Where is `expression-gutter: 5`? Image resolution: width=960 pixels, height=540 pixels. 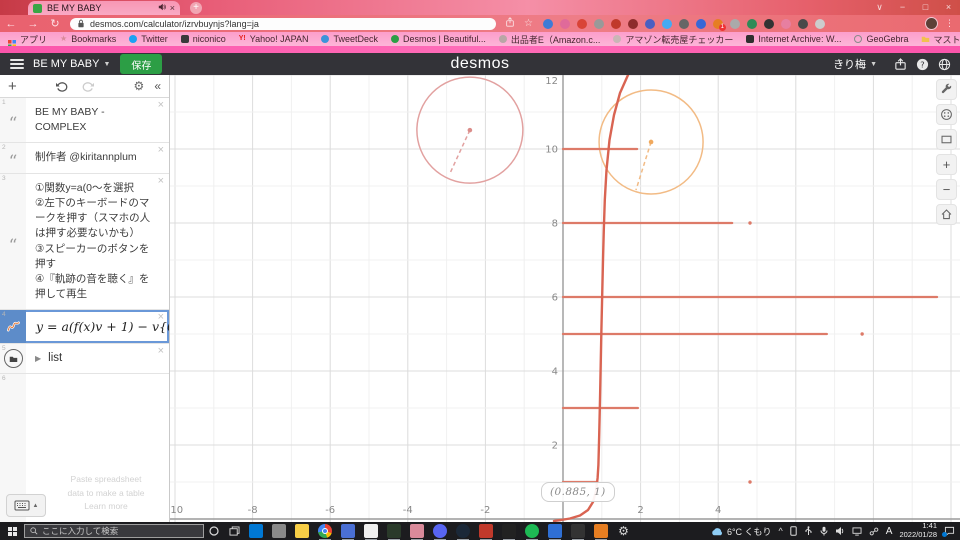
expression-gutter: 5 is located at coordinates (13, 359).